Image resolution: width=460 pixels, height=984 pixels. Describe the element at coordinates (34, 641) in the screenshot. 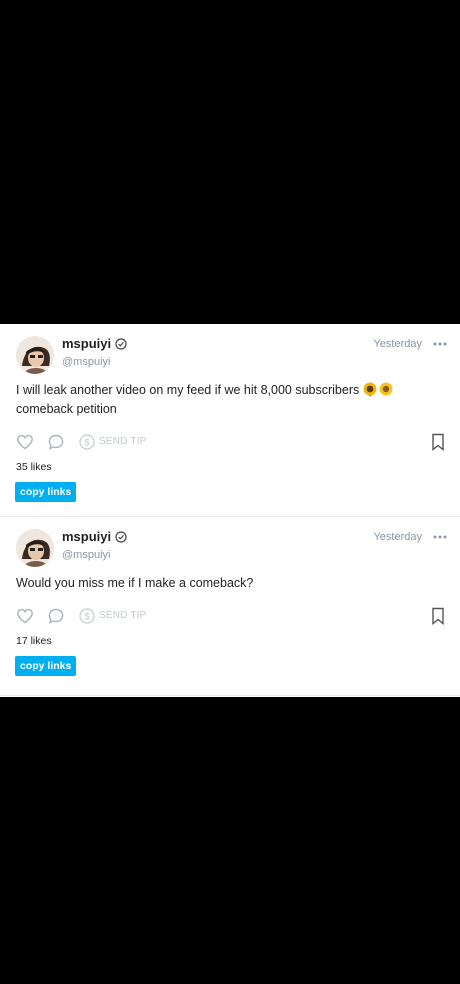

I see `likes-count: 17 likes` at that location.